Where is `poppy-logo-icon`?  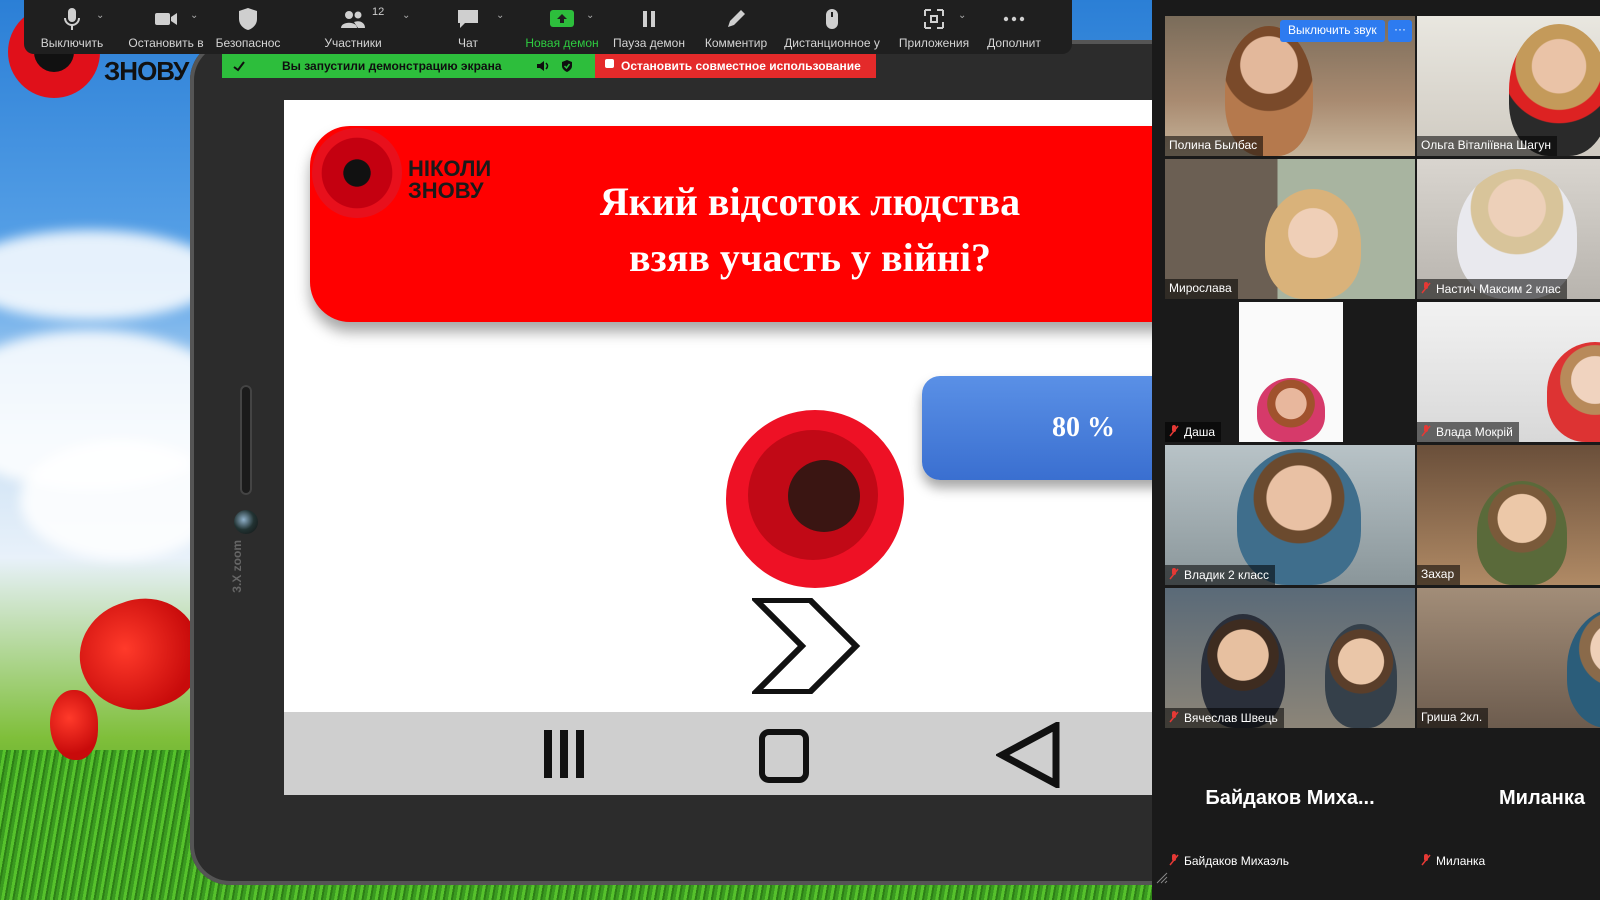 poppy-logo-icon is located at coordinates (357, 173).